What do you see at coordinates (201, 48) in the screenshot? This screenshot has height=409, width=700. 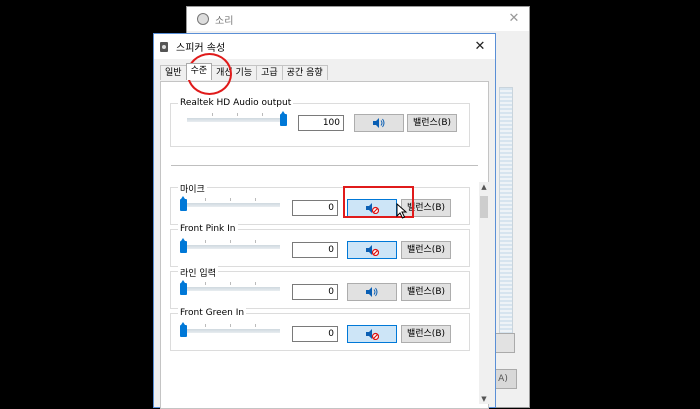 I see `window-title: 스피커 속성` at bounding box center [201, 48].